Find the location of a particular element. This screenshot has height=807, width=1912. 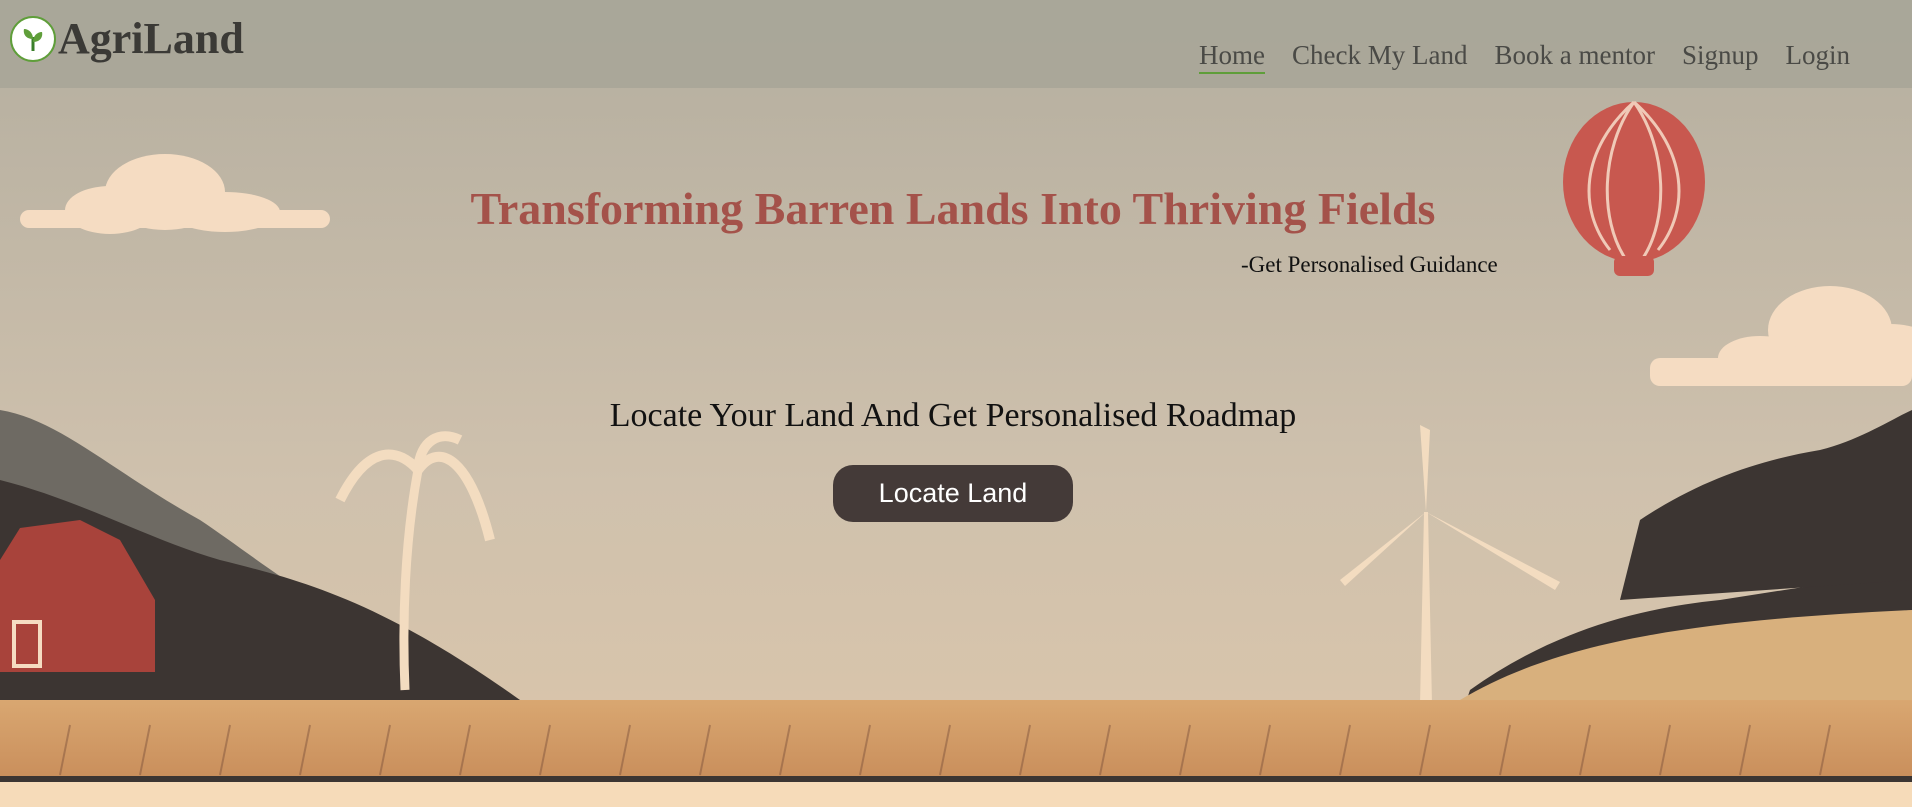

hero-subline: -Get Personalised Guidance is located at coordinates (1369, 264).